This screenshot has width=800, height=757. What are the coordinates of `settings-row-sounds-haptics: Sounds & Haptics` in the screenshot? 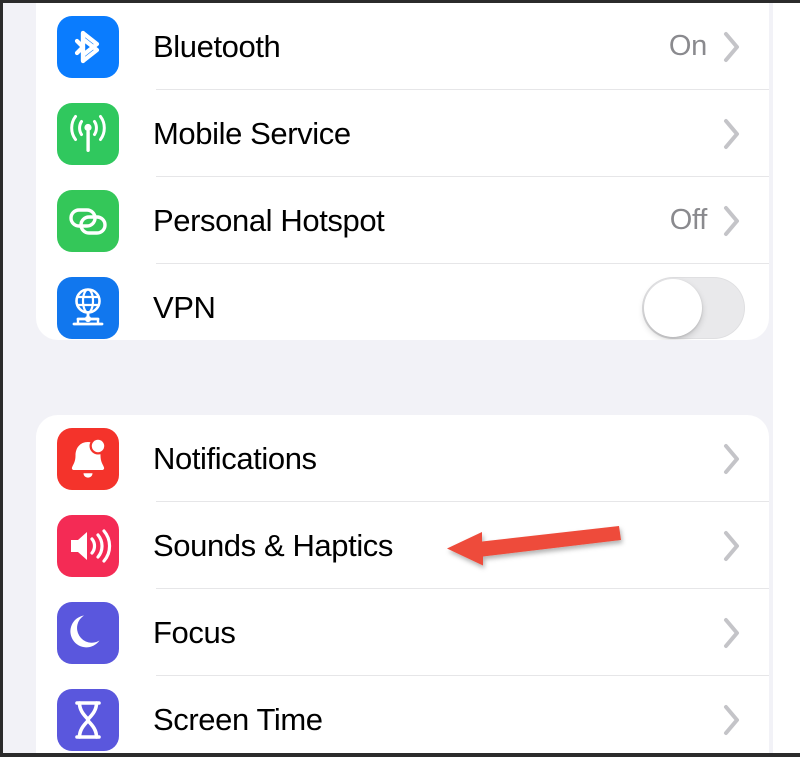 It's located at (402, 545).